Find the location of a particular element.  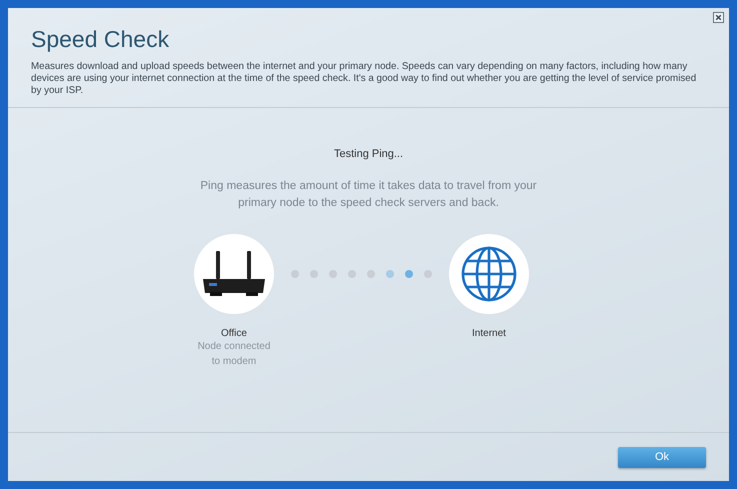

globe-icon is located at coordinates (489, 274).